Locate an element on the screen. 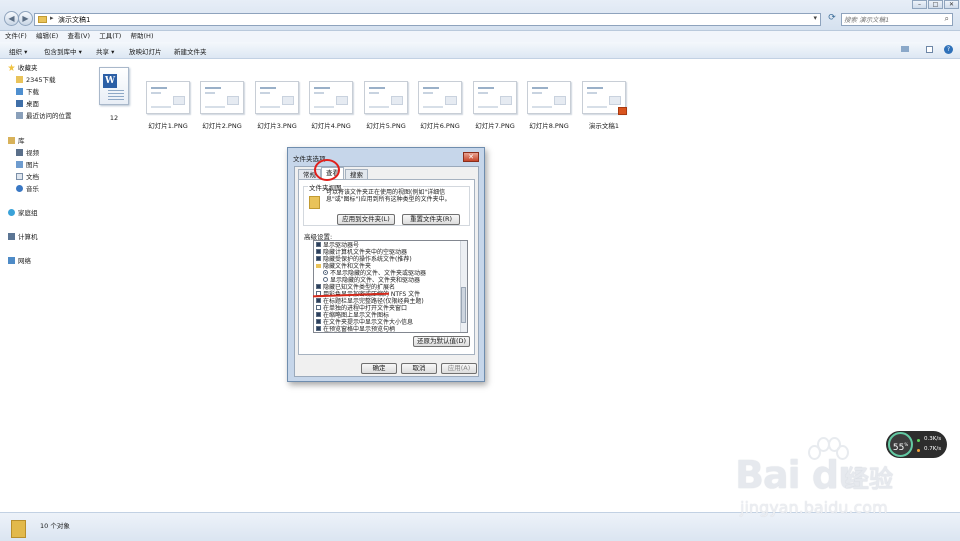 The height and width of the screenshot is (541, 960). sidebar-item-documents: 文档 is located at coordinates (27, 177).